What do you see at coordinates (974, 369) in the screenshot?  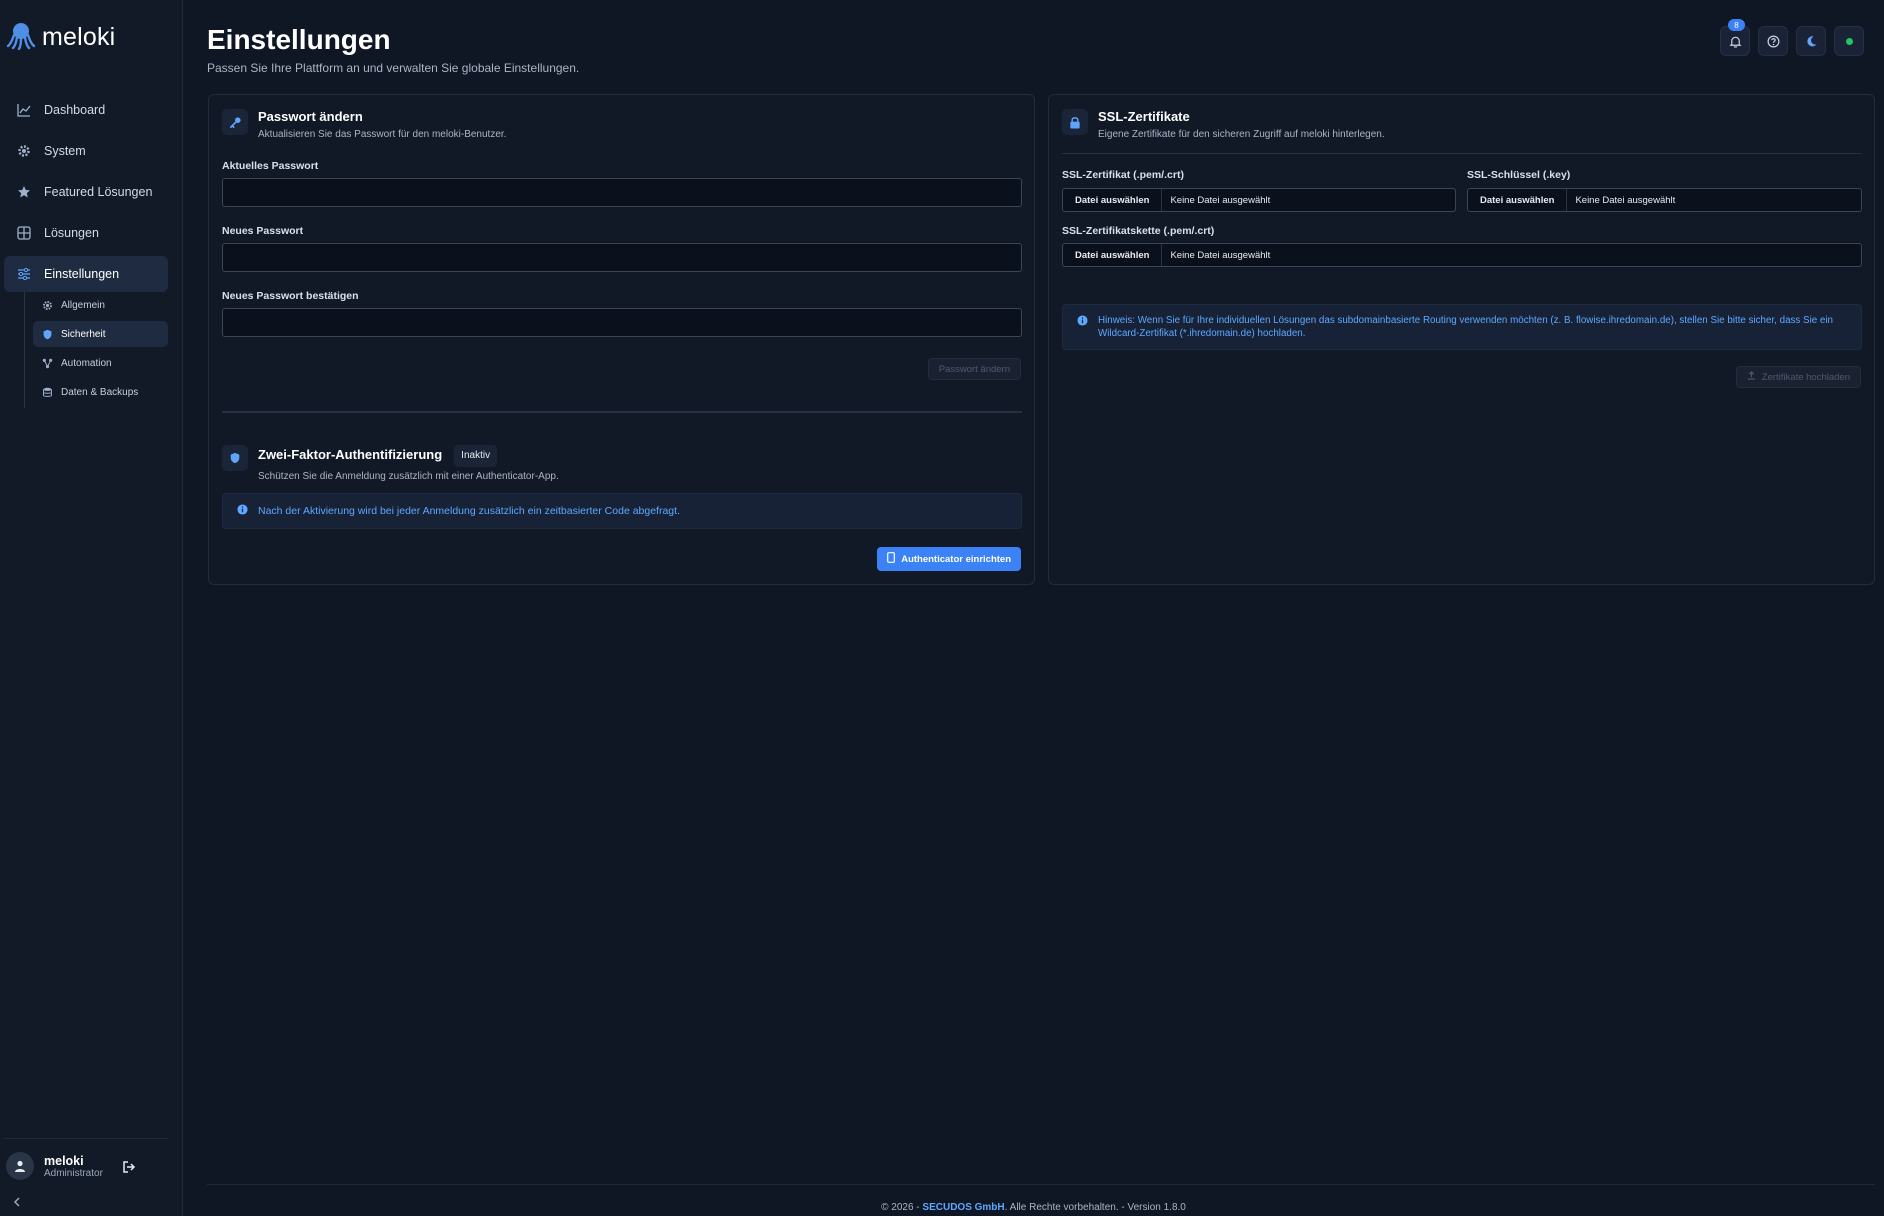 I see `change-password-button: Passwort ändern` at bounding box center [974, 369].